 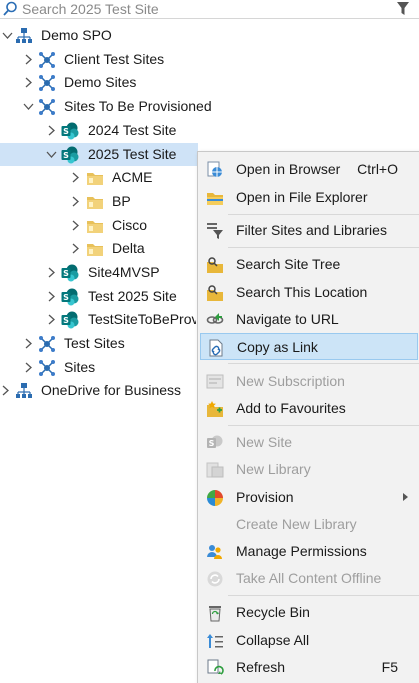 I want to click on menu-item-open-in-file-explorer: Open in File Explorer, so click(x=309, y=197).